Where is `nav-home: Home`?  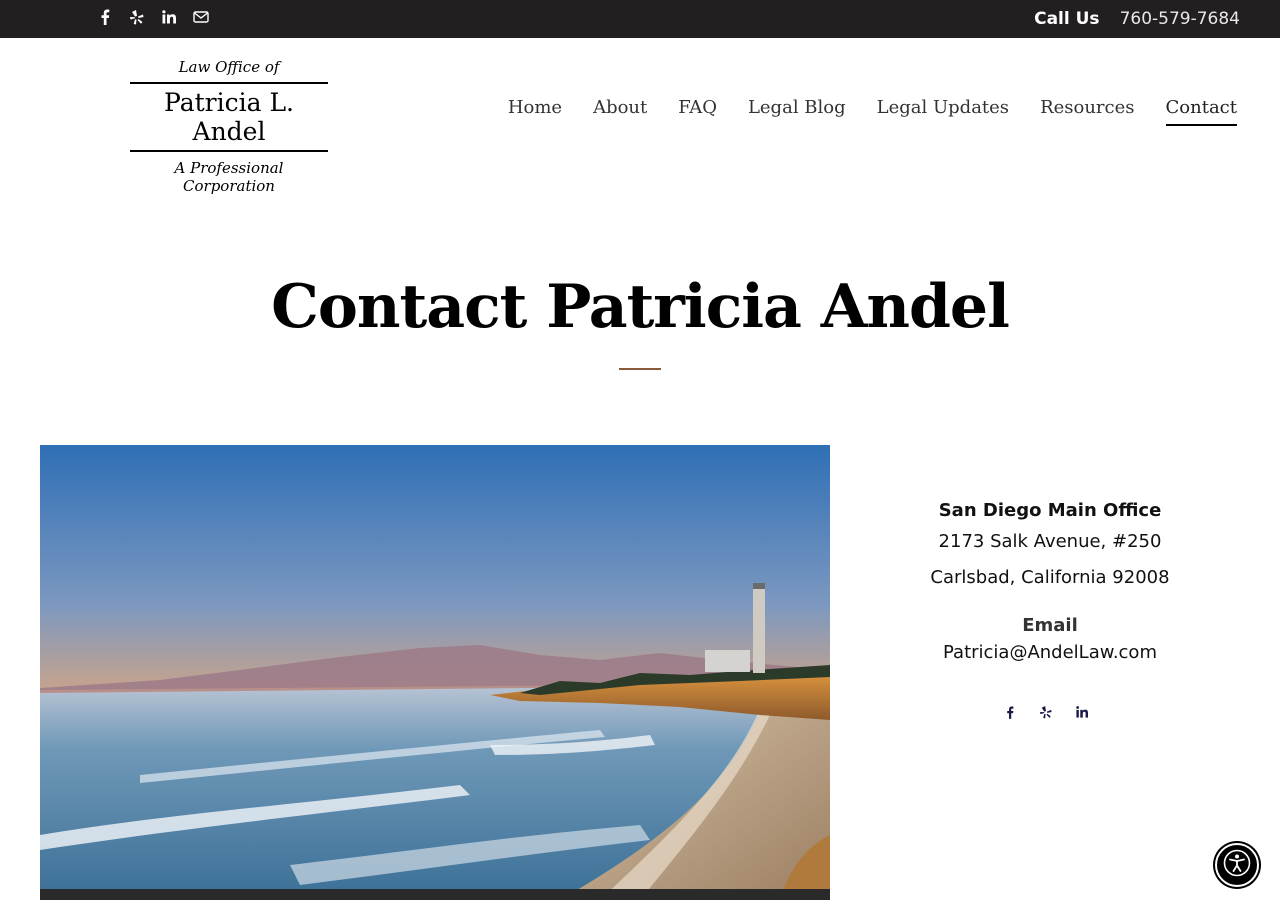 nav-home: Home is located at coordinates (535, 111).